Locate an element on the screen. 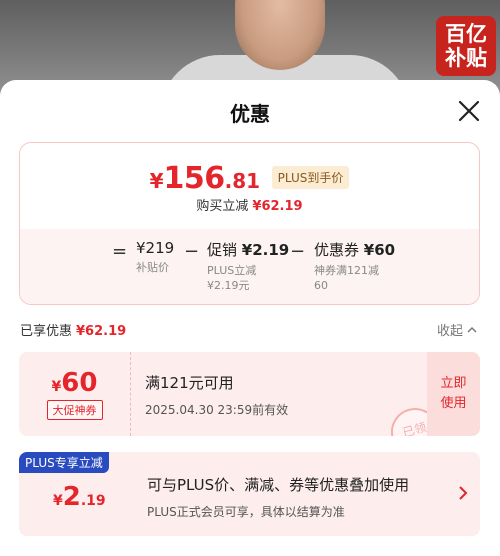 This screenshot has width=500, height=556. equals-sign: = is located at coordinates (120, 251).